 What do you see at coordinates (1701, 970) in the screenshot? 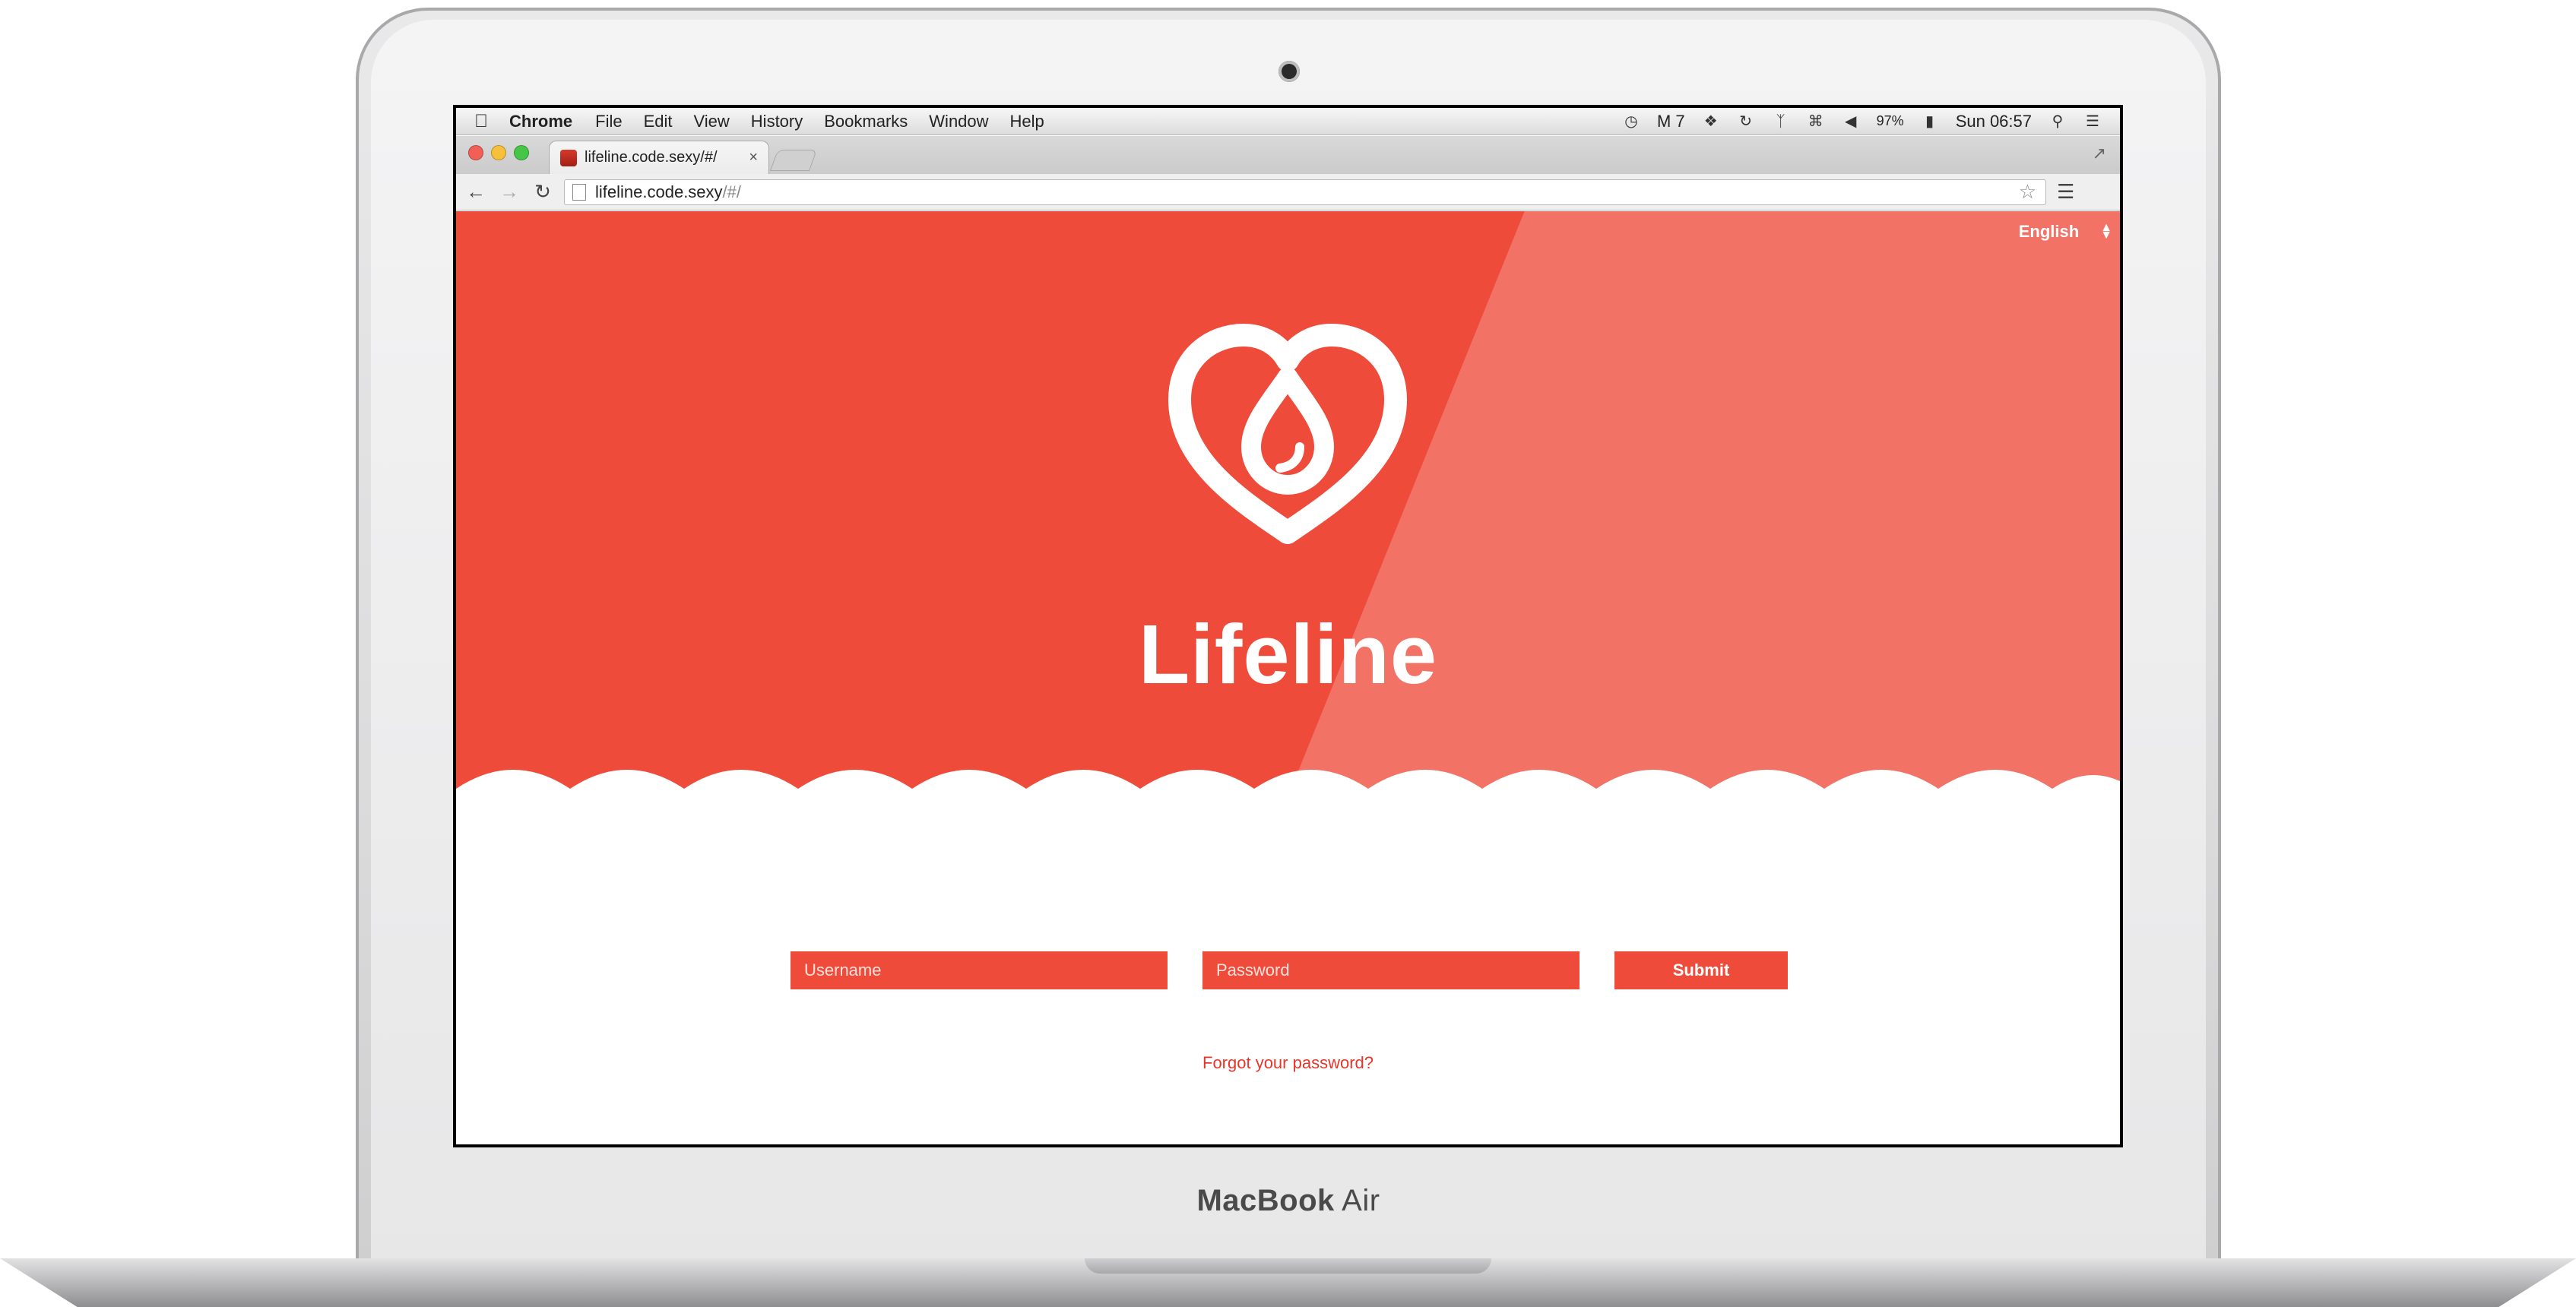
I see `submit-button: Submit` at bounding box center [1701, 970].